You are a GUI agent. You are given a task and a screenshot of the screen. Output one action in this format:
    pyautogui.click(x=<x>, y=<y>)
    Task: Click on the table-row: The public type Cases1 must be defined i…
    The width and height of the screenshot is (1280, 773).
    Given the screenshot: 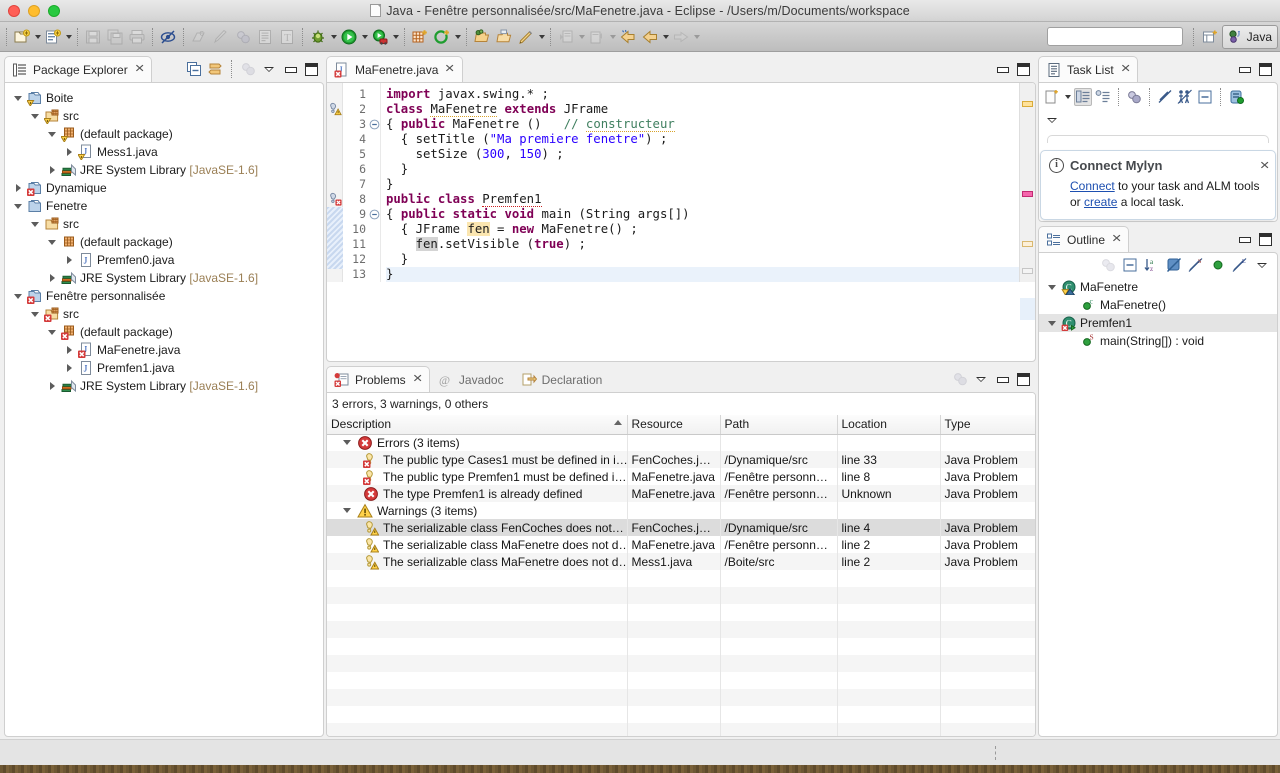 What is the action you would take?
    pyautogui.click(x=681, y=459)
    